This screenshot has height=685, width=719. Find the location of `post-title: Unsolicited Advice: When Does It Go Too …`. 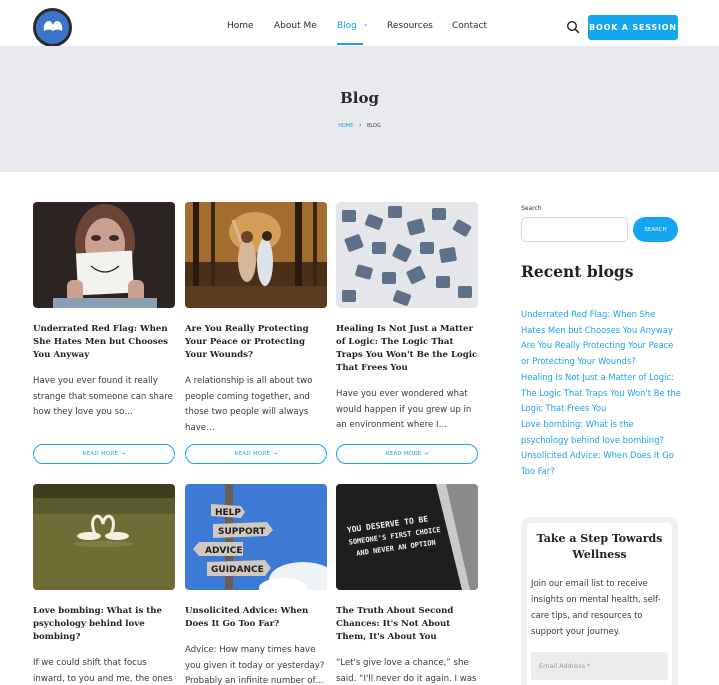

post-title: Unsolicited Advice: When Does It Go Too … is located at coordinates (256, 618).